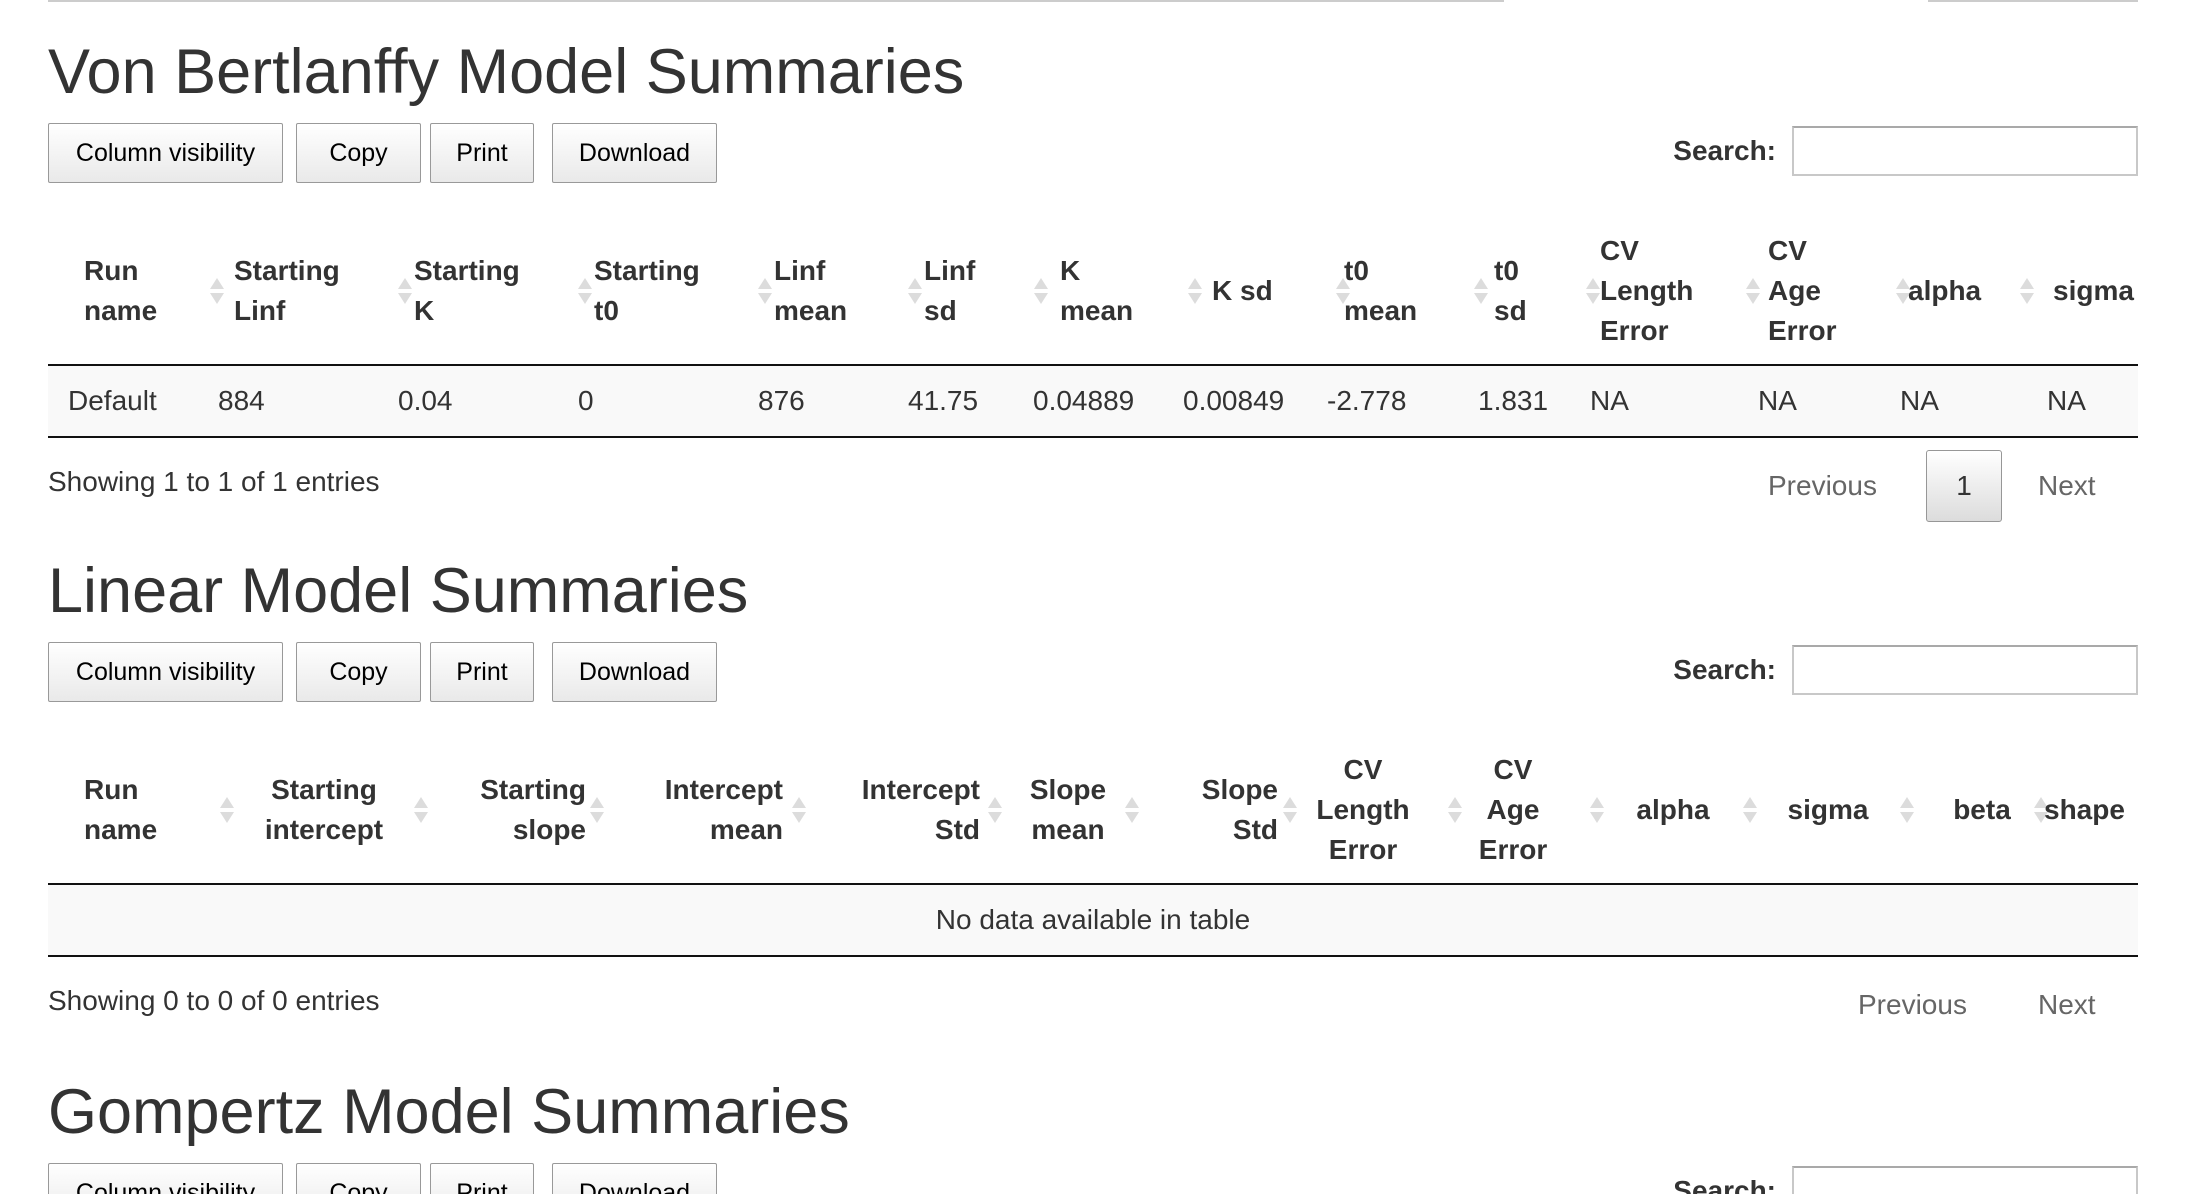 This screenshot has height=1194, width=2210. I want to click on cell-sigma: NA, so click(2066, 400).